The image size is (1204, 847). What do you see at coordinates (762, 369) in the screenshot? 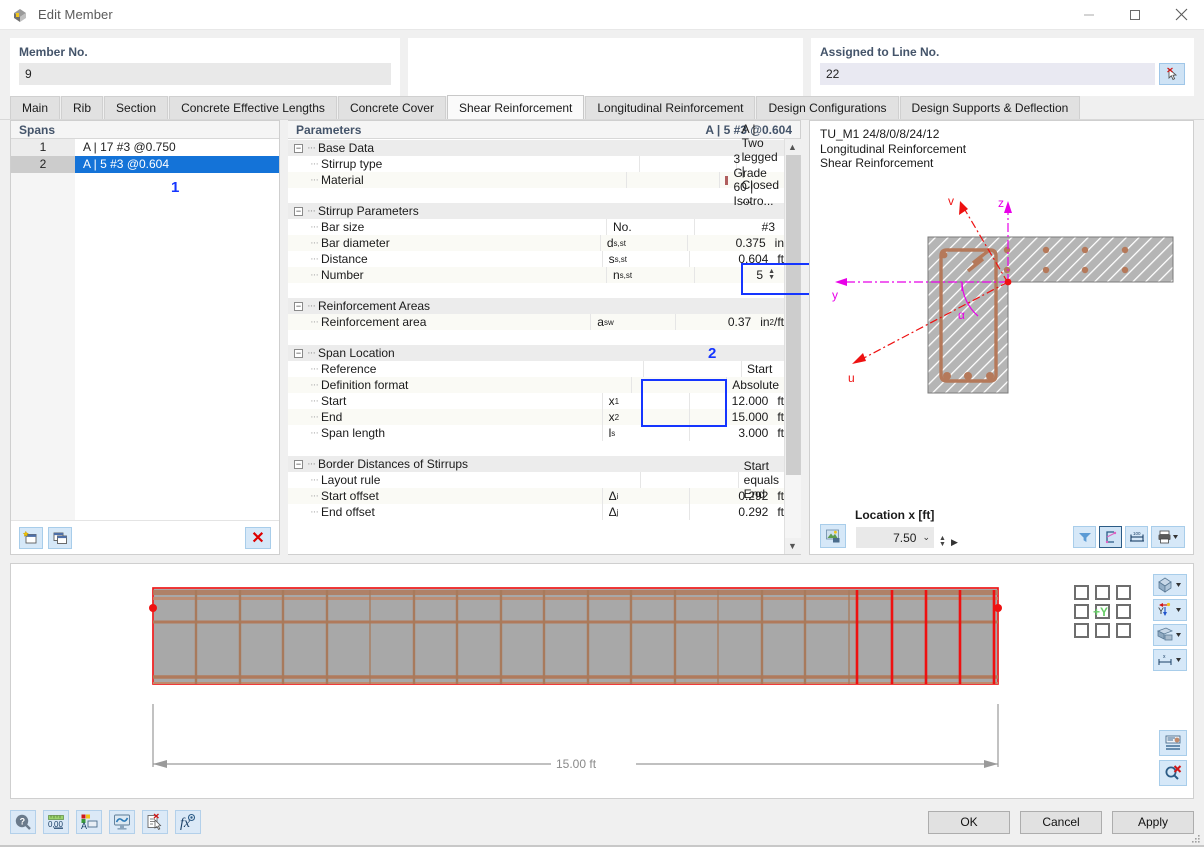
I see `row-value: Start` at bounding box center [762, 369].